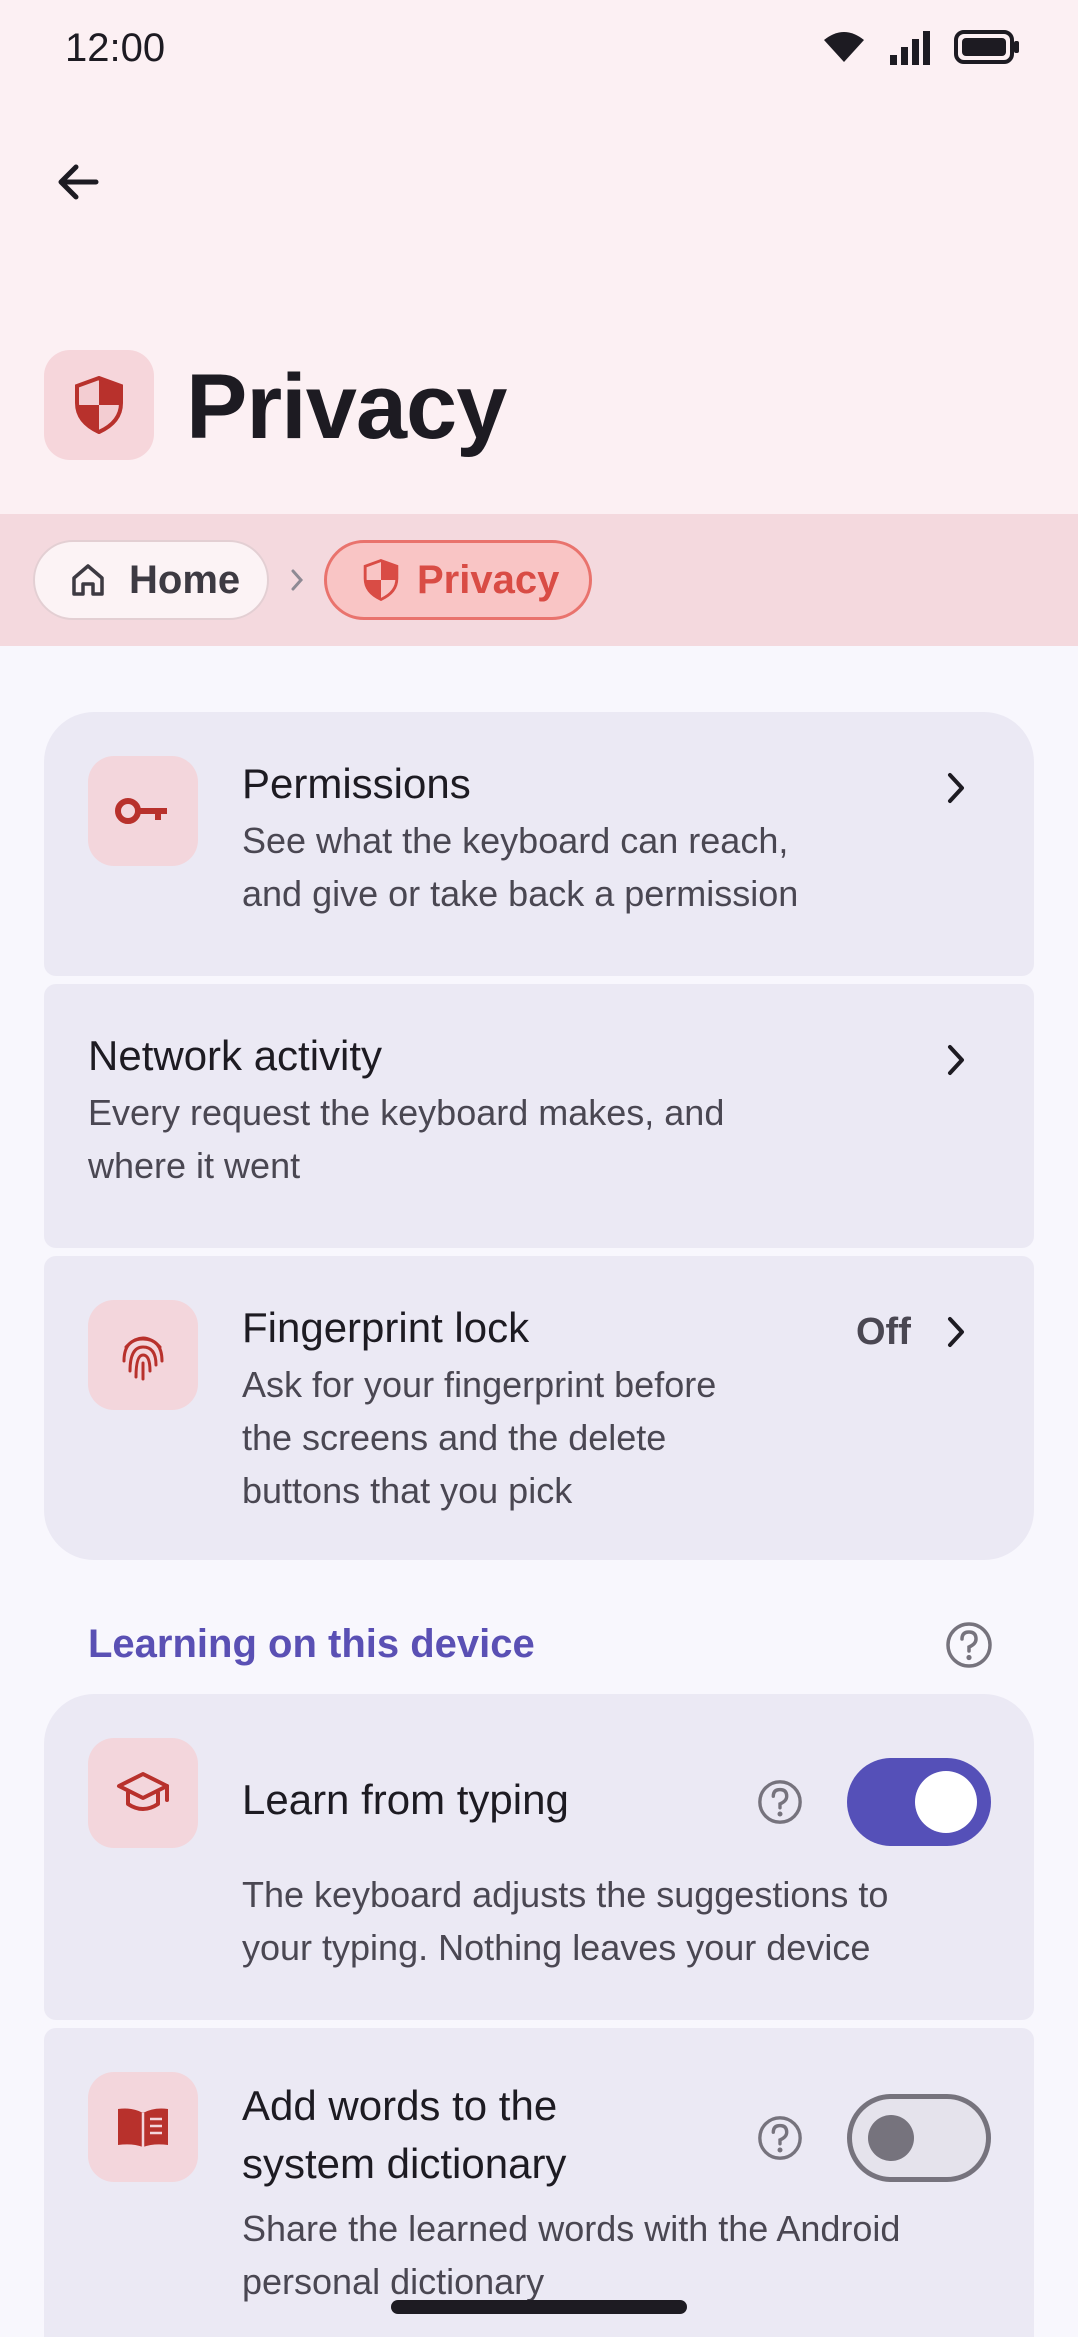  I want to click on dictionary-icon-box, so click(143, 2127).